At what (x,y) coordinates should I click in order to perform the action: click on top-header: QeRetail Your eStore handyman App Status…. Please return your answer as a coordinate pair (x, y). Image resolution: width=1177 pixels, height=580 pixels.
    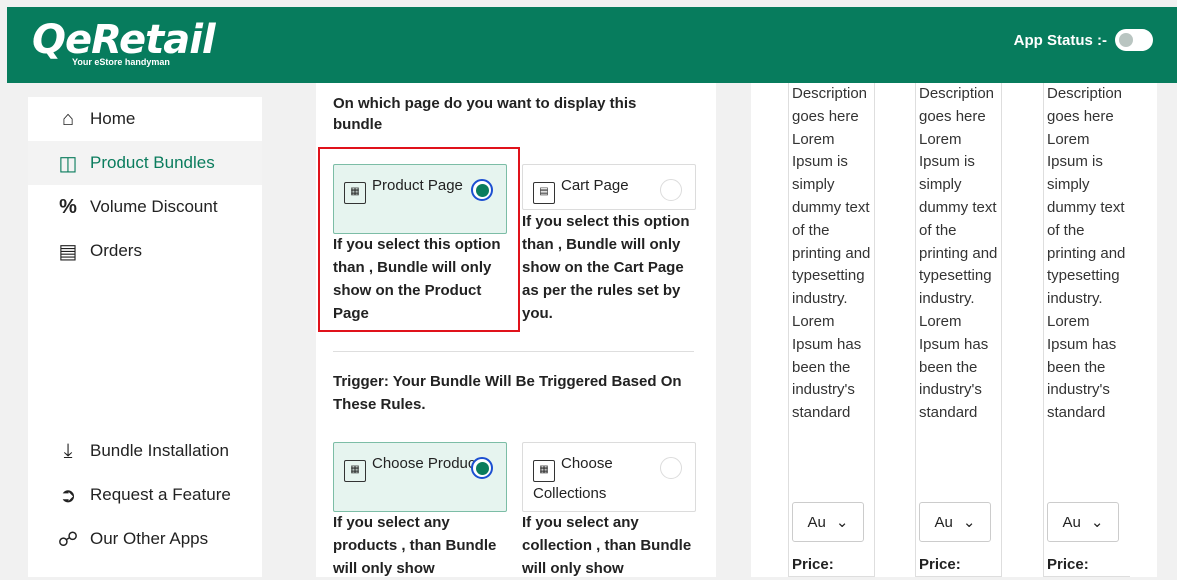
    Looking at the image, I should click on (592, 45).